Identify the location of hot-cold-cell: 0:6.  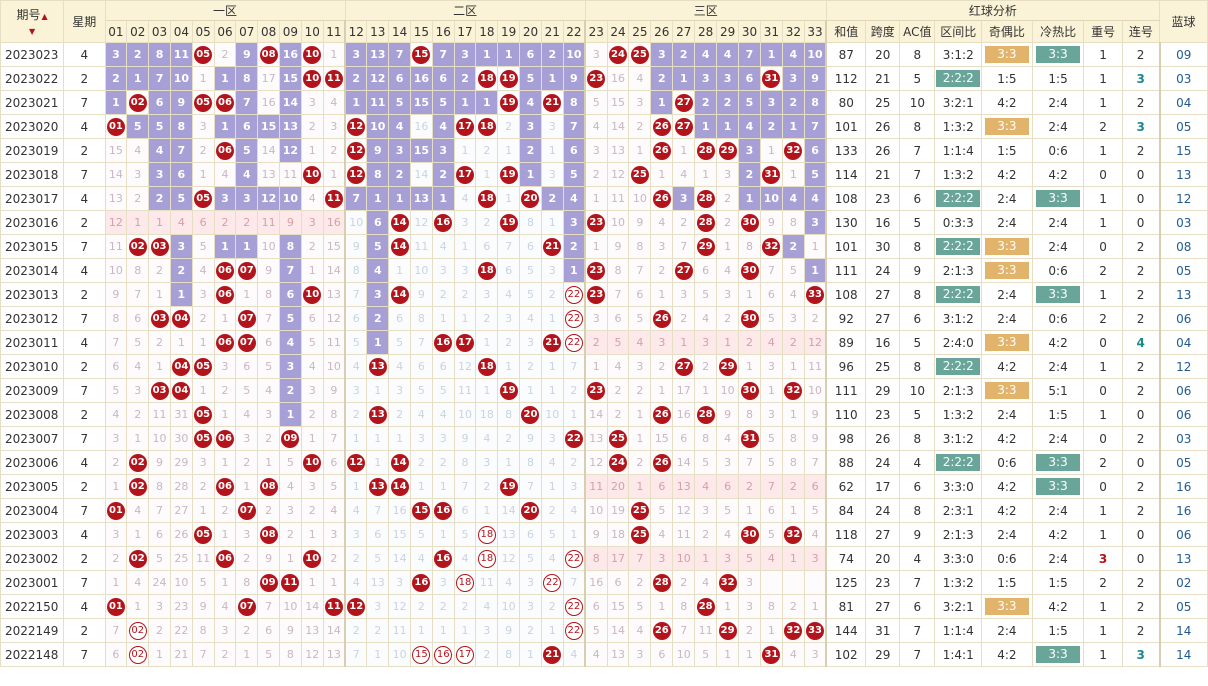
(1058, 270).